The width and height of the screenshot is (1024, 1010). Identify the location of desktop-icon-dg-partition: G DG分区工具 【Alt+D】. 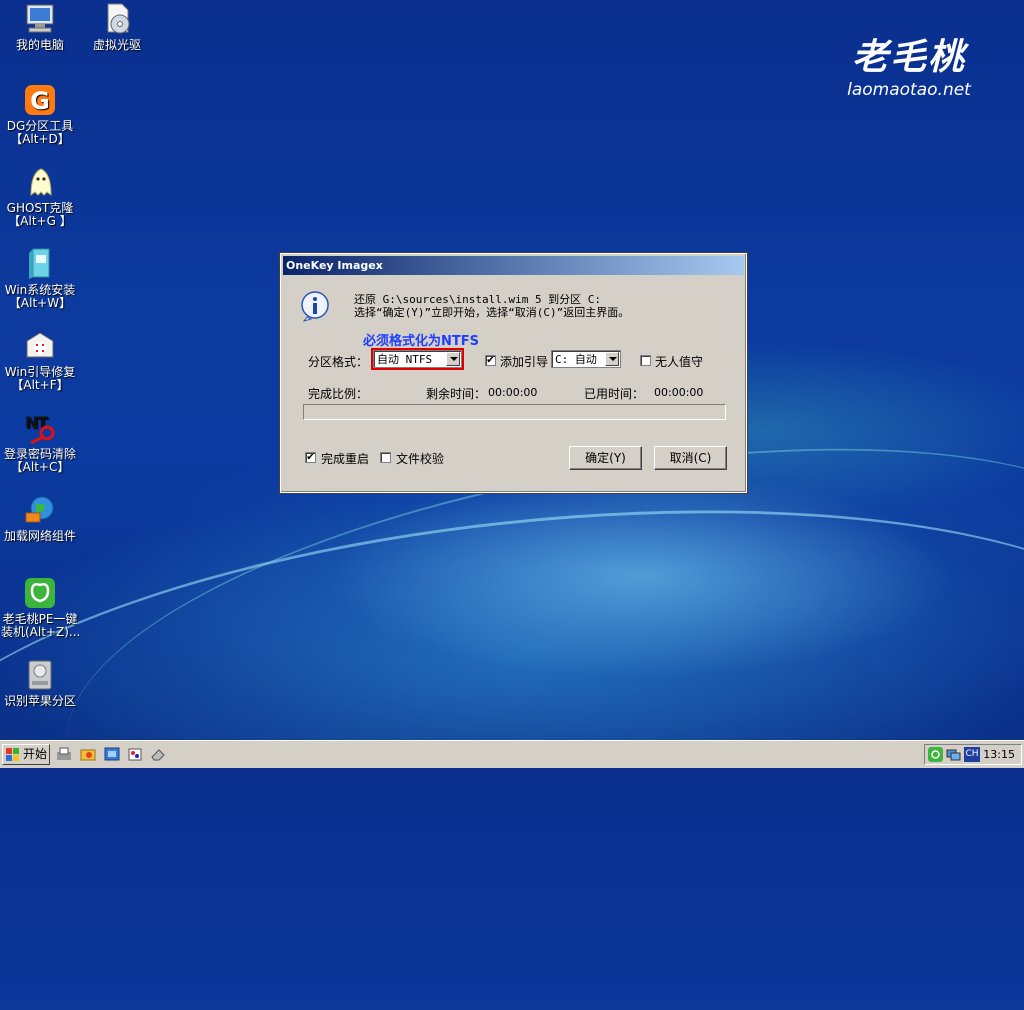
(40, 114).